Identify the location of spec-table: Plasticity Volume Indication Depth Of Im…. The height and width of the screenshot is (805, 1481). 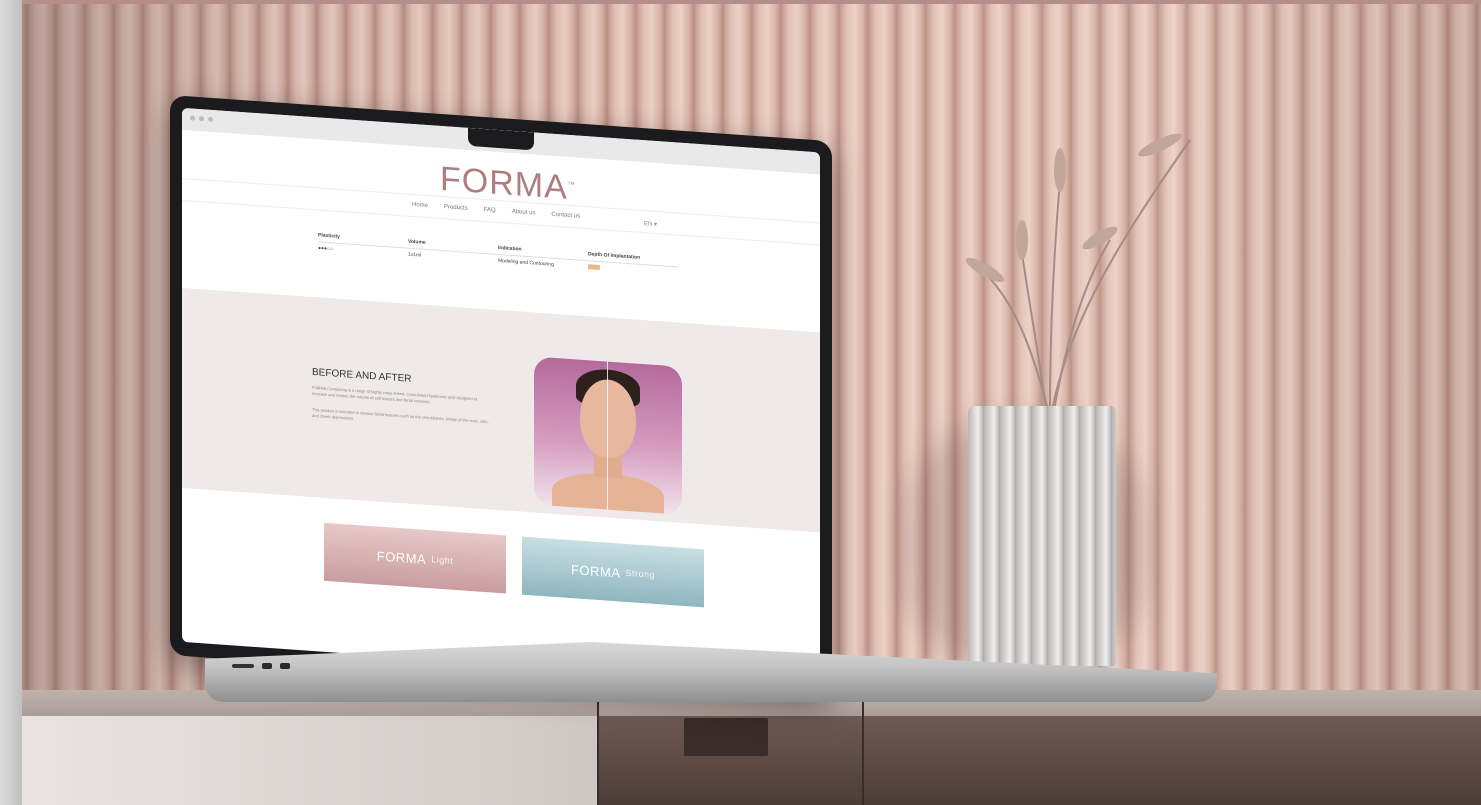
(498, 254).